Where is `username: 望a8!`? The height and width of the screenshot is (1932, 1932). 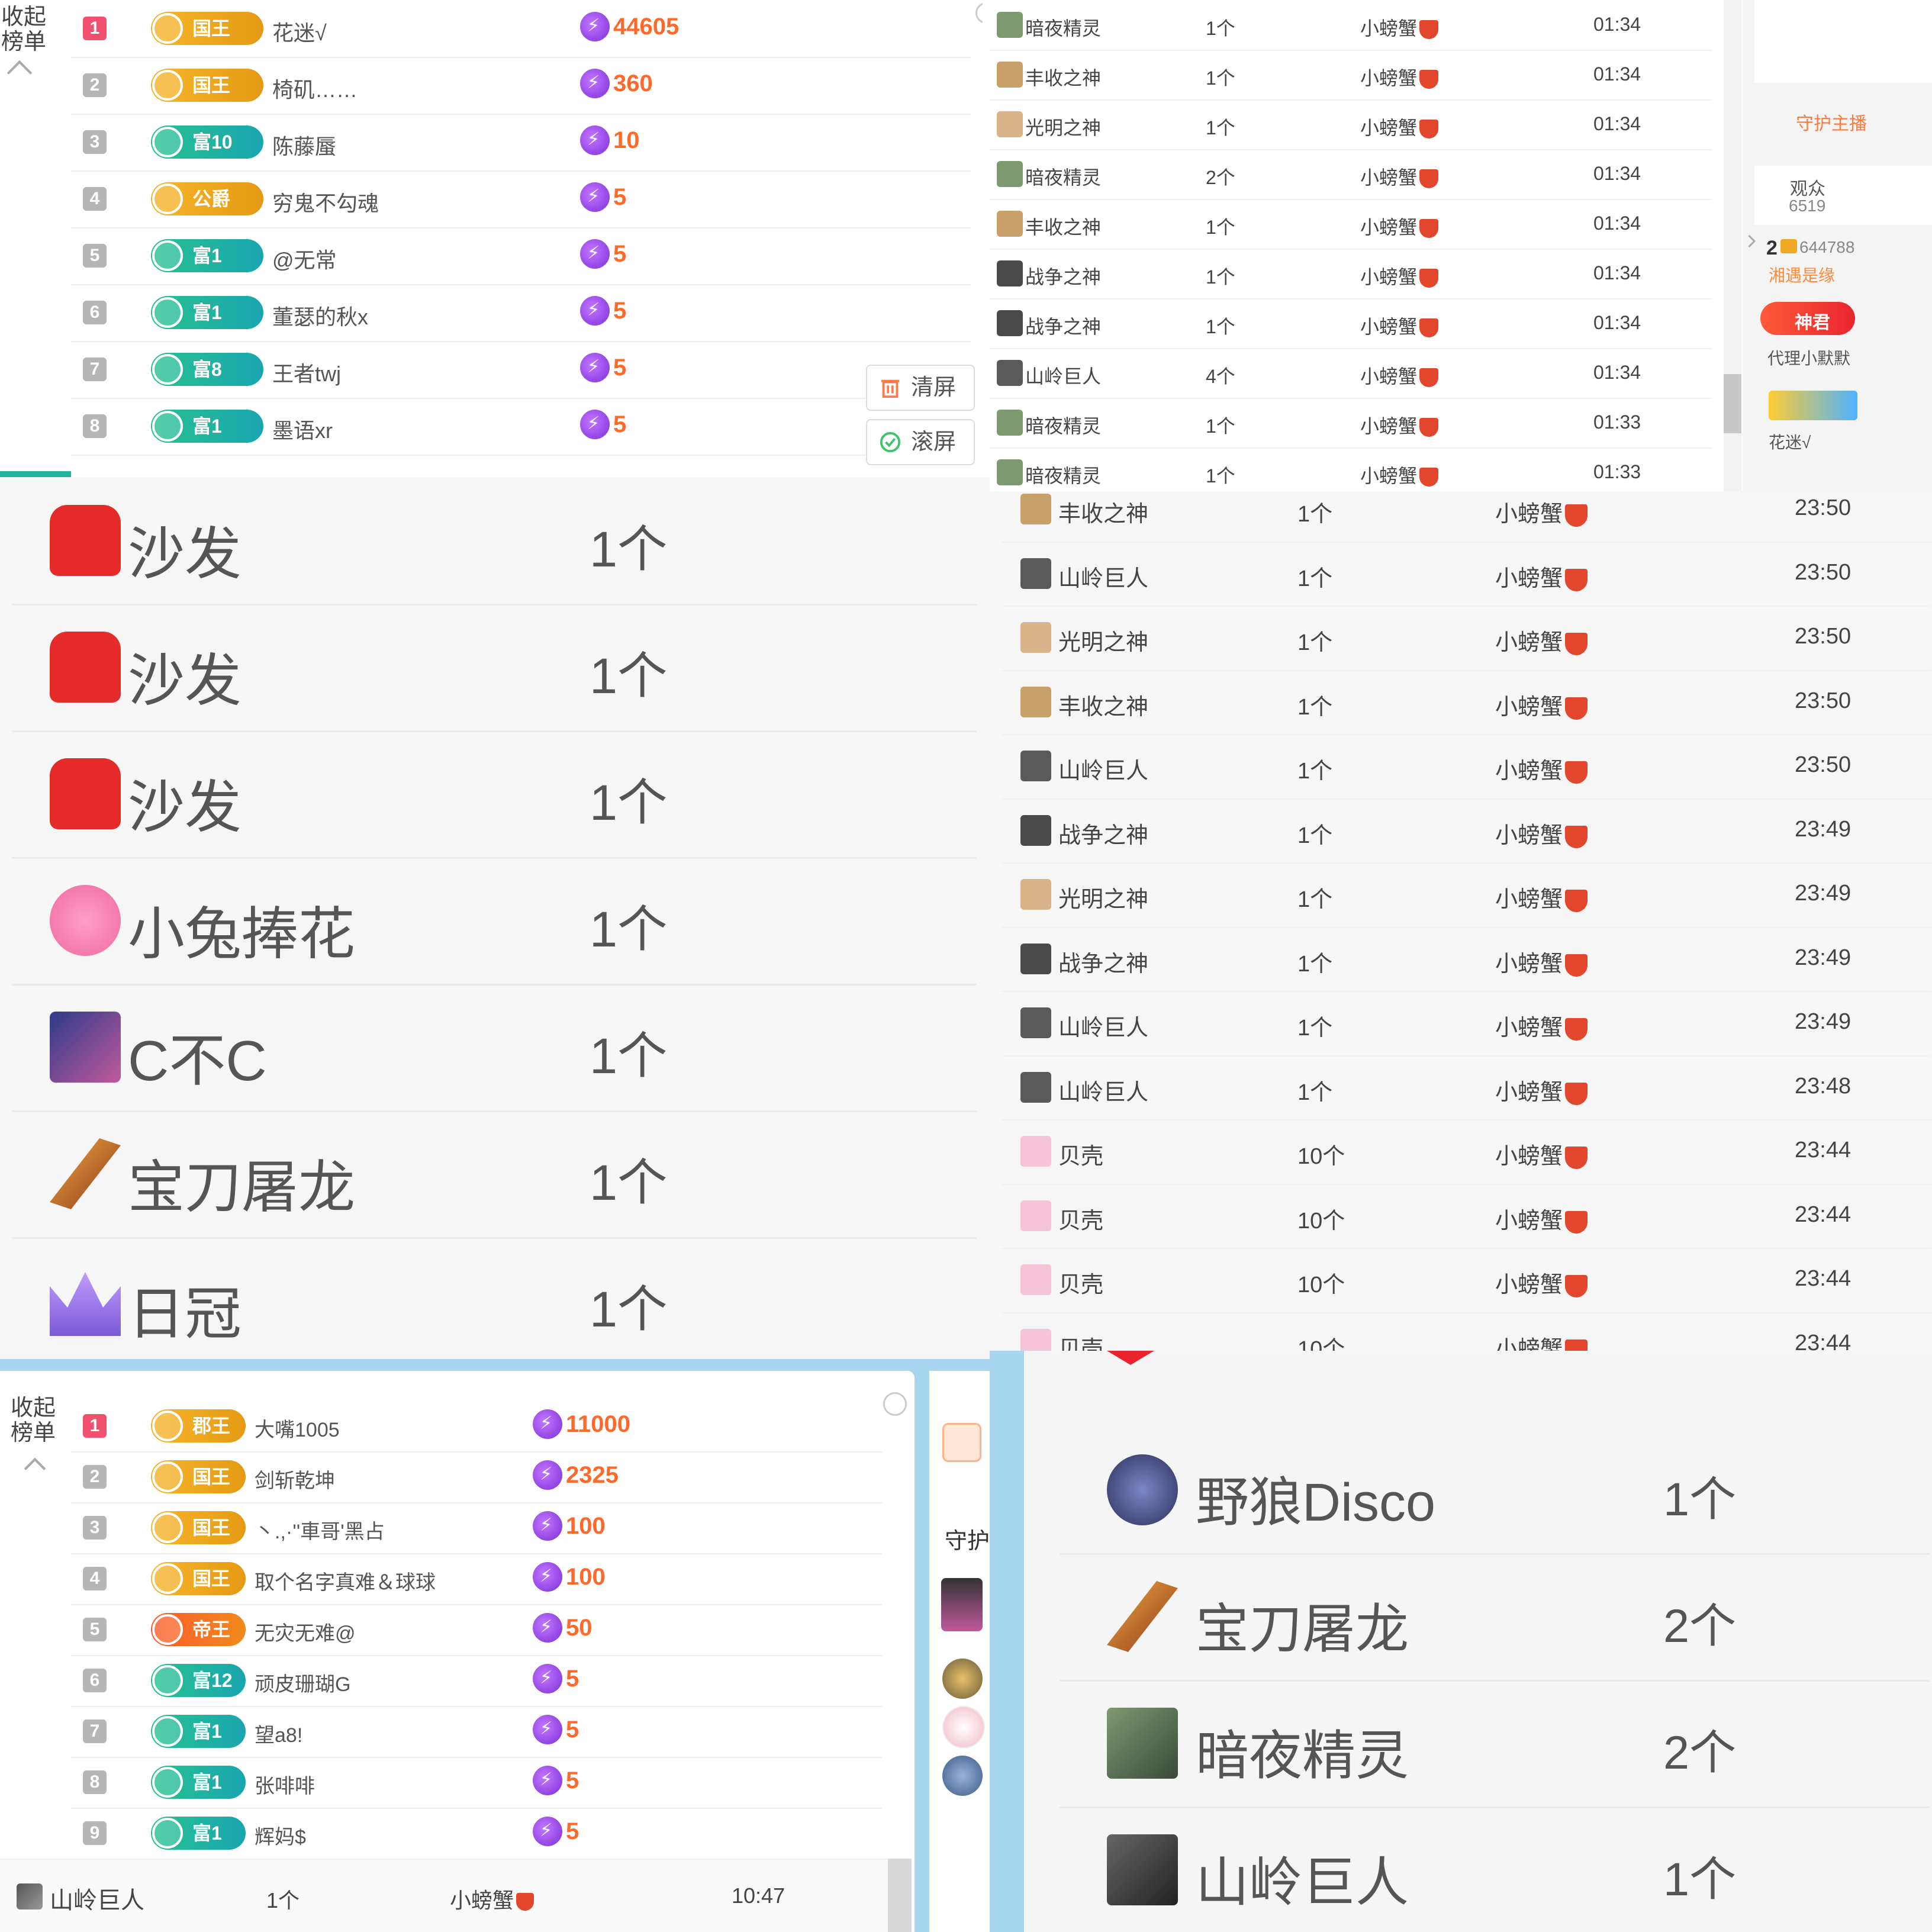 username: 望a8! is located at coordinates (278, 1734).